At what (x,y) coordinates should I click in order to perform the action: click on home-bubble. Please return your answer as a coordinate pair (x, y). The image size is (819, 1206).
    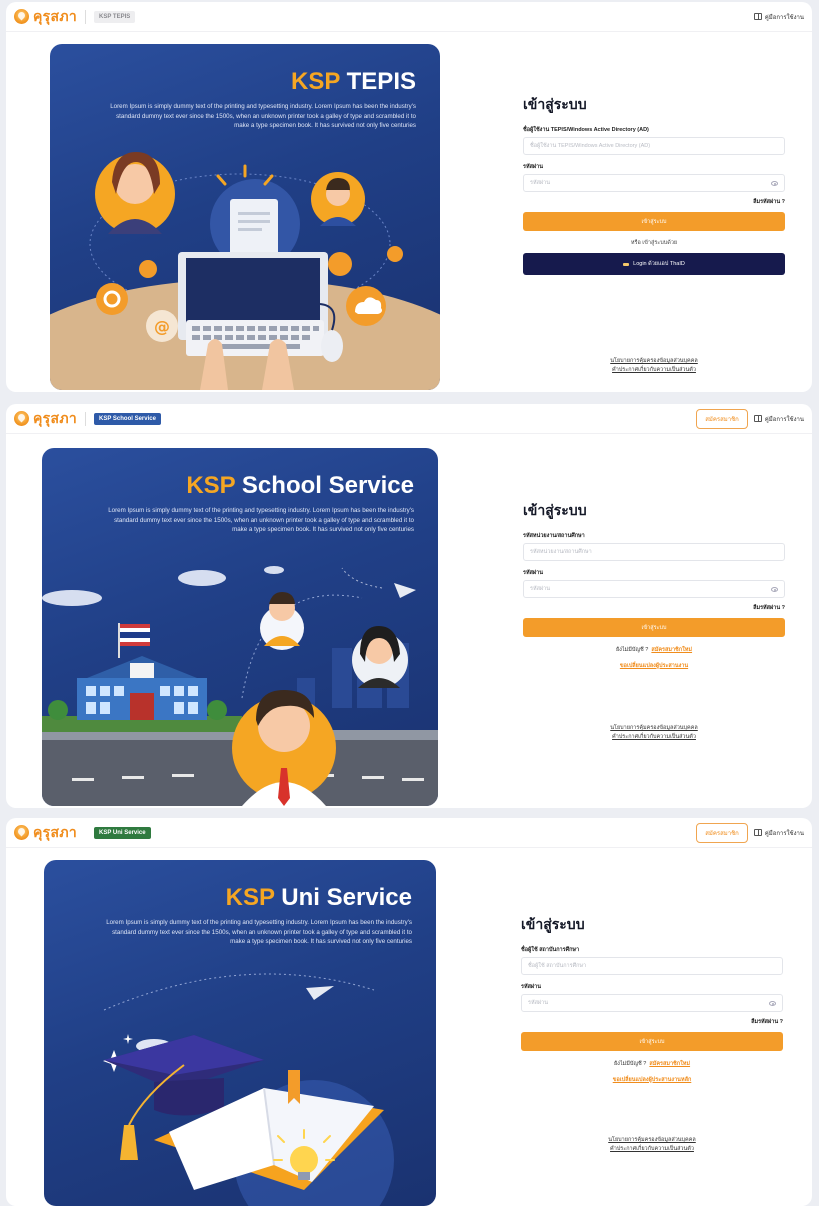
    Looking at the image, I should click on (340, 264).